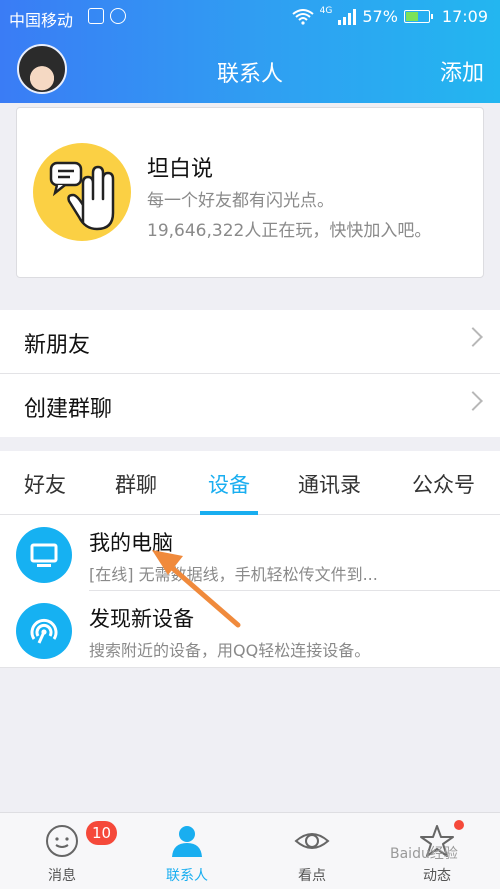 This screenshot has height=889, width=500. Describe the element at coordinates (250, 629) in the screenshot. I see `device-row-discover: 发现新设备 搜索附近的设备，用QQ轻松连接设备。` at that location.